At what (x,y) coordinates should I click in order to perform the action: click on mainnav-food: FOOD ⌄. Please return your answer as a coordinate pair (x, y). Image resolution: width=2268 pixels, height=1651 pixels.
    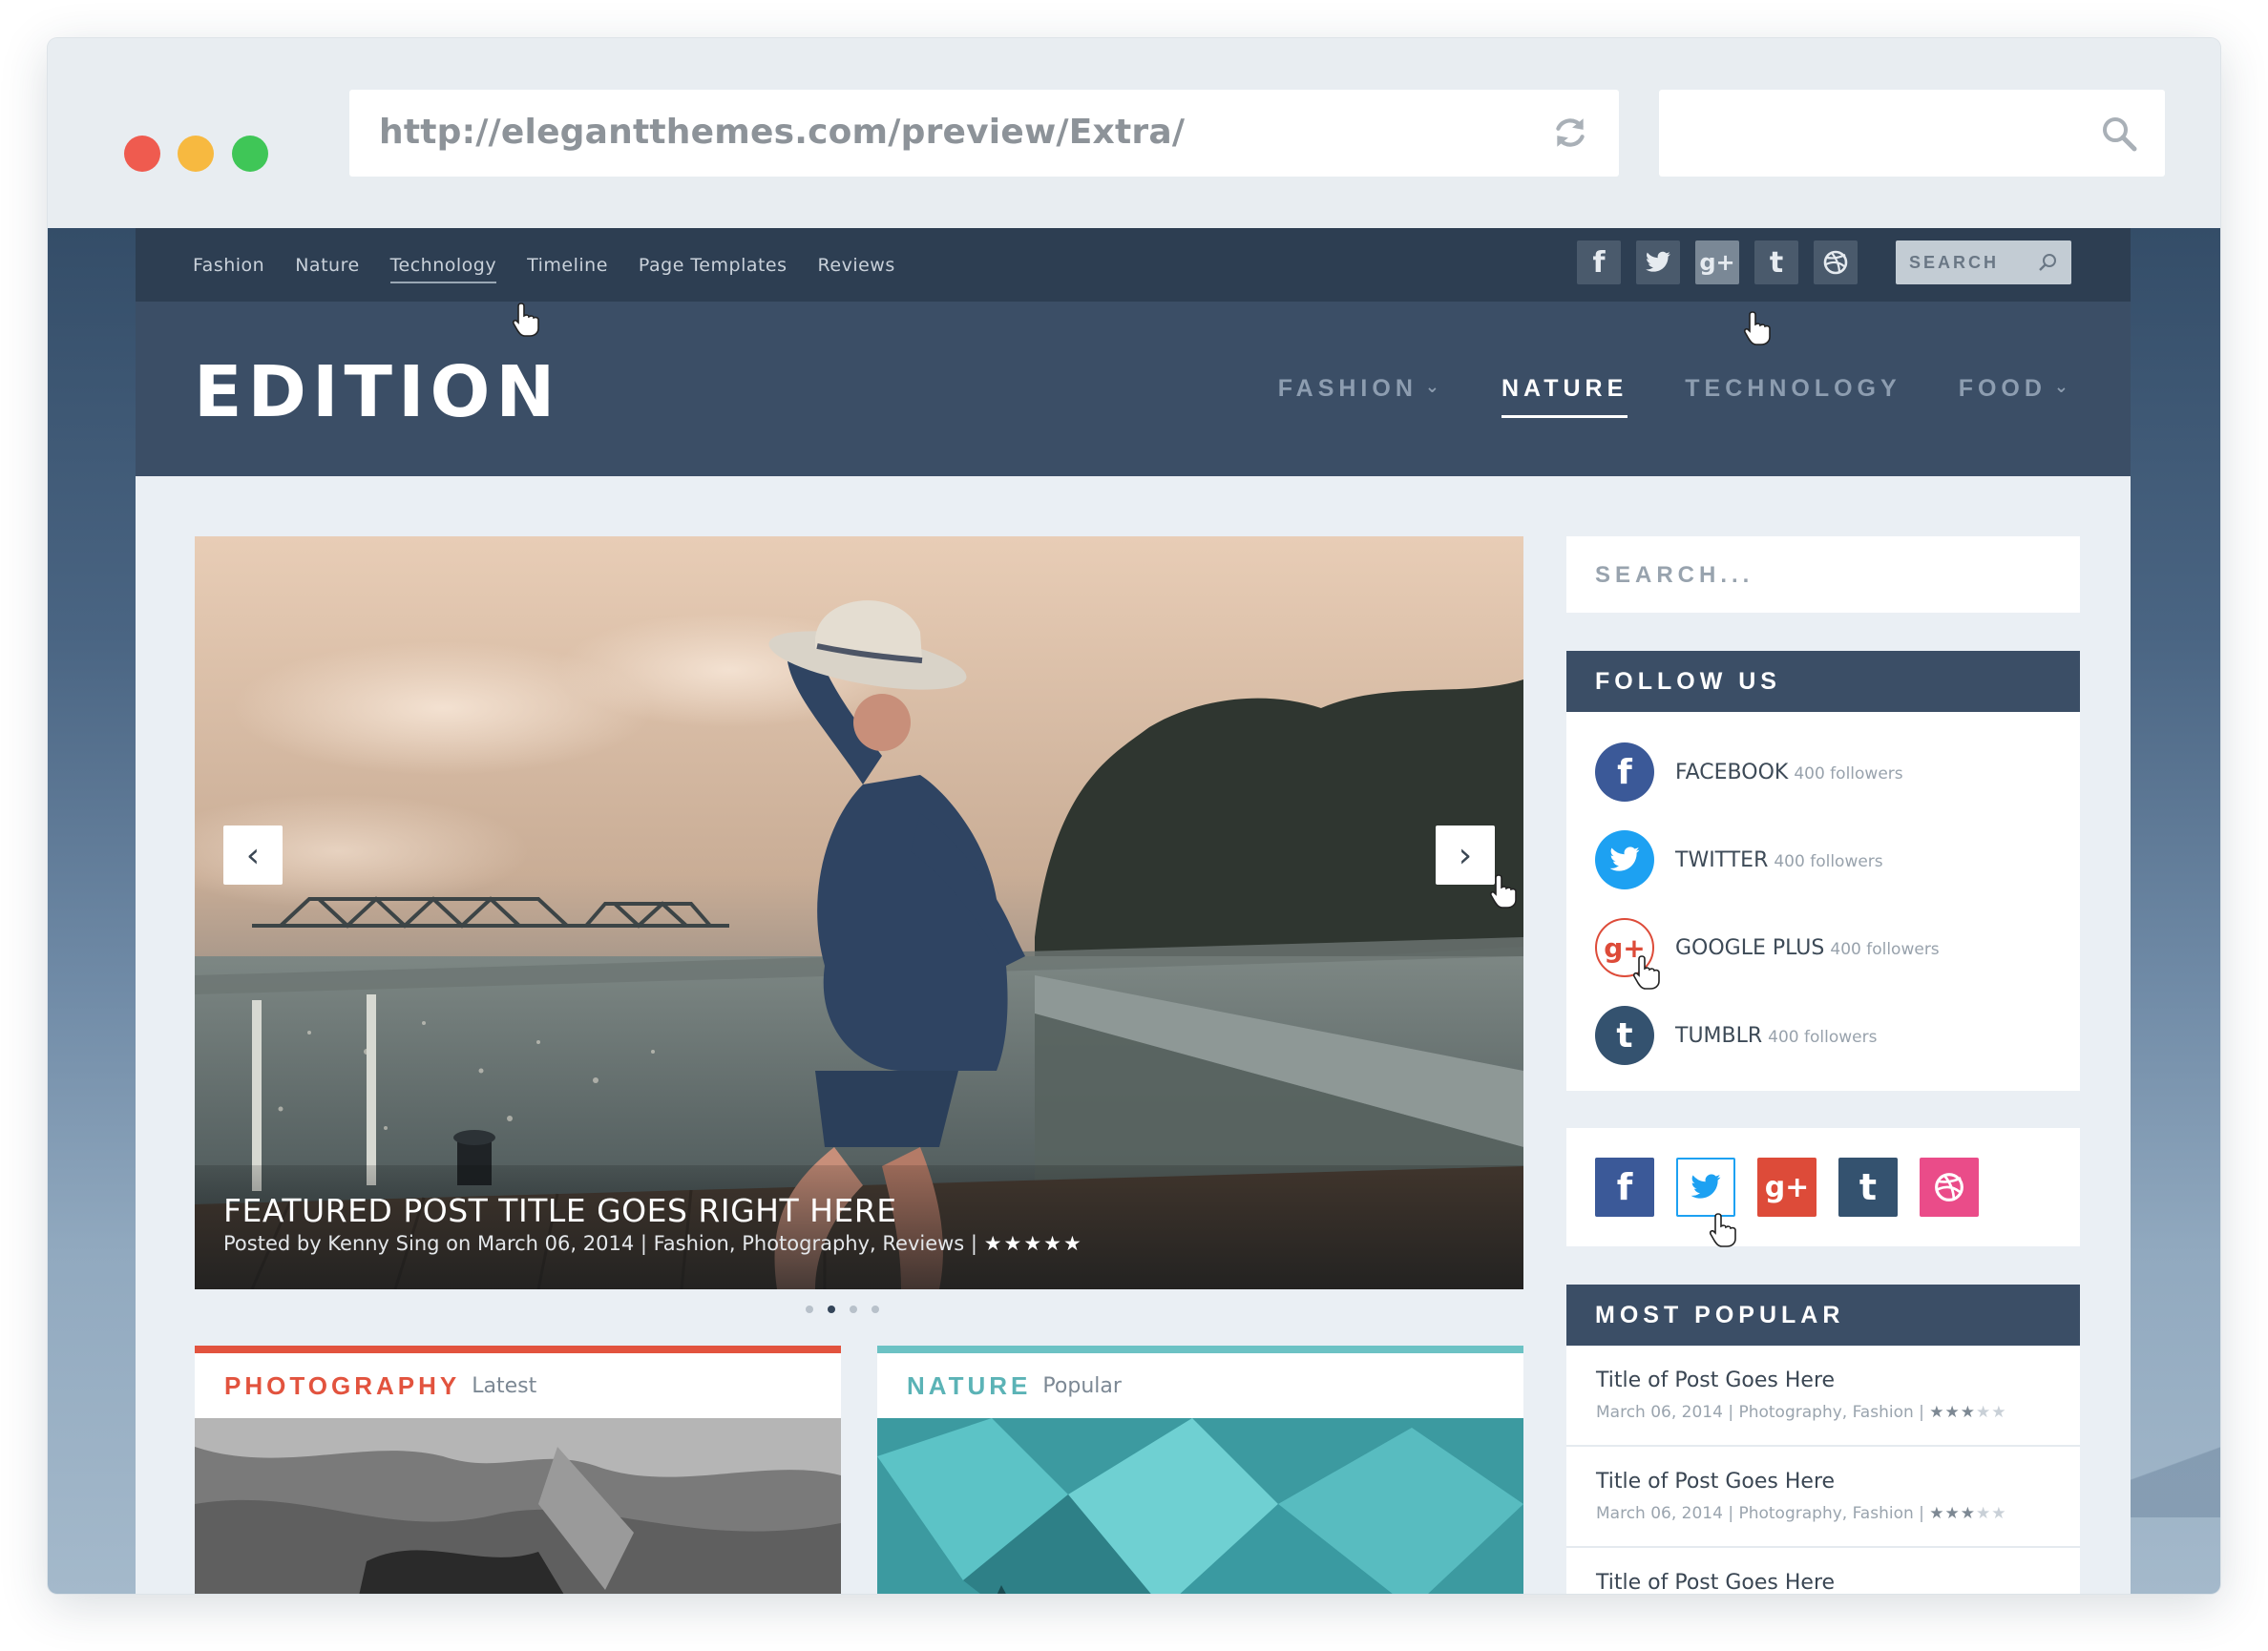
    Looking at the image, I should click on (2016, 389).